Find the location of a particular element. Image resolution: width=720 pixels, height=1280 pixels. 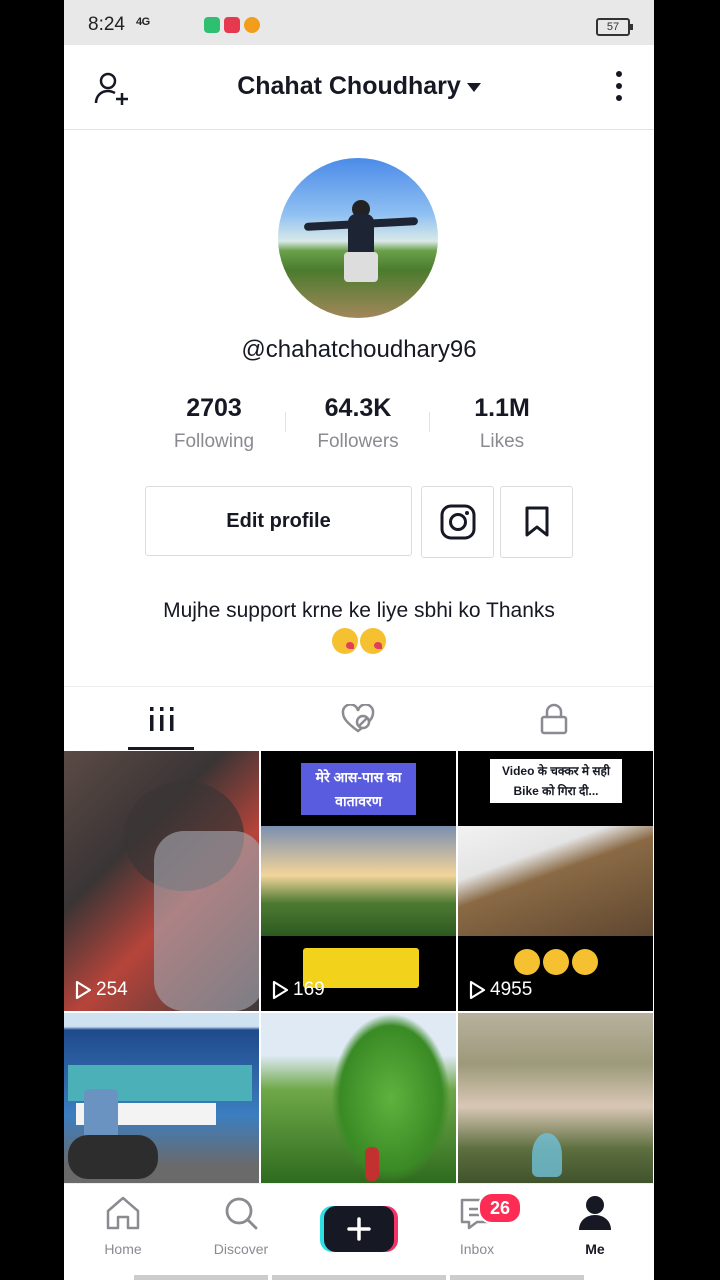

view-count: 4955 is located at coordinates (500, 990).